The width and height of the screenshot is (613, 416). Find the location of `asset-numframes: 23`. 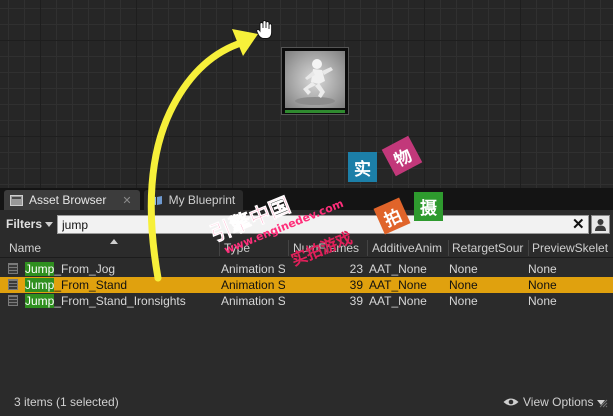

asset-numframes: 23 is located at coordinates (356, 269).